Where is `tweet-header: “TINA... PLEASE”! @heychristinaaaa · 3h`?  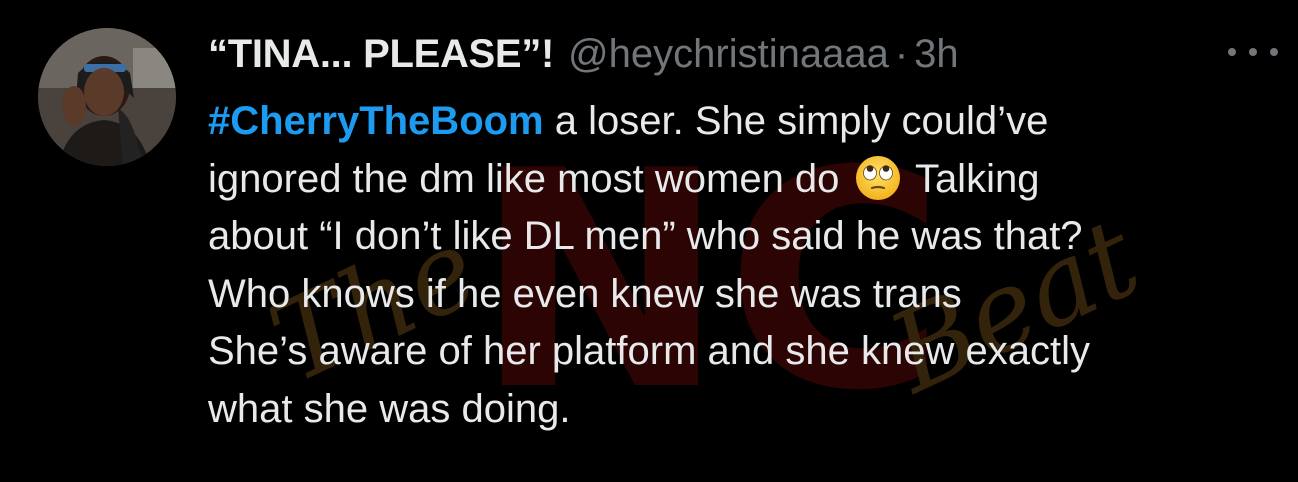
tweet-header: “TINA... PLEASE”! @heychristinaaaa · 3h is located at coordinates (583, 54).